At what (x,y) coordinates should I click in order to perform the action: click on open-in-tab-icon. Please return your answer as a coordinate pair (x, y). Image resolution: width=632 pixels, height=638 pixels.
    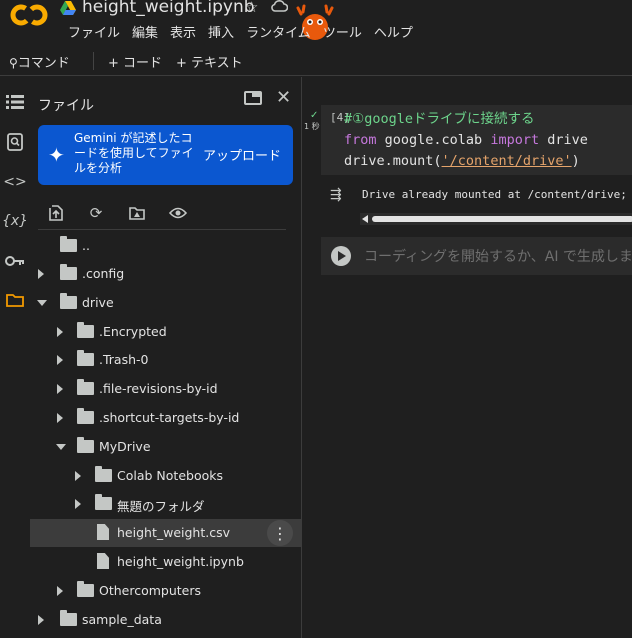
    Looking at the image, I should click on (253, 98).